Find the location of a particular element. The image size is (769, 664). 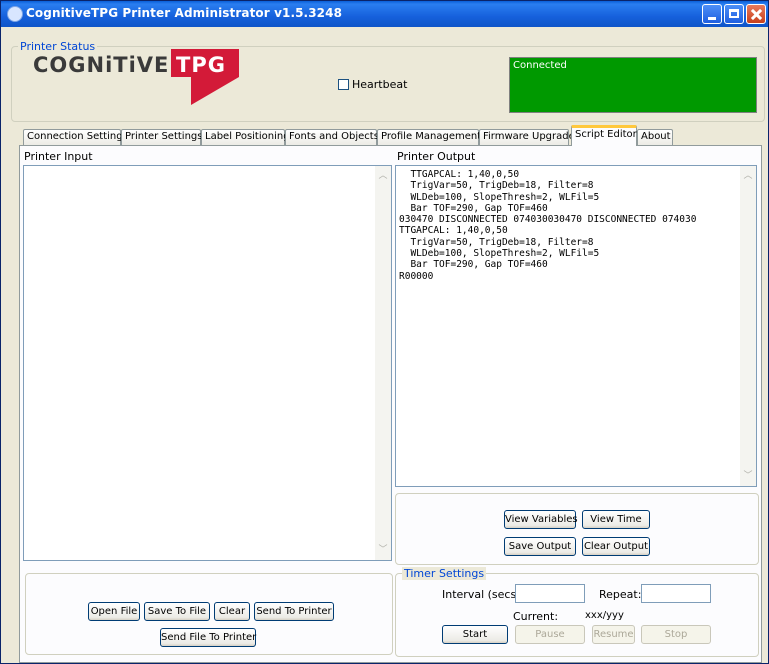

interval-label: Interval (secs): is located at coordinates (483, 594).